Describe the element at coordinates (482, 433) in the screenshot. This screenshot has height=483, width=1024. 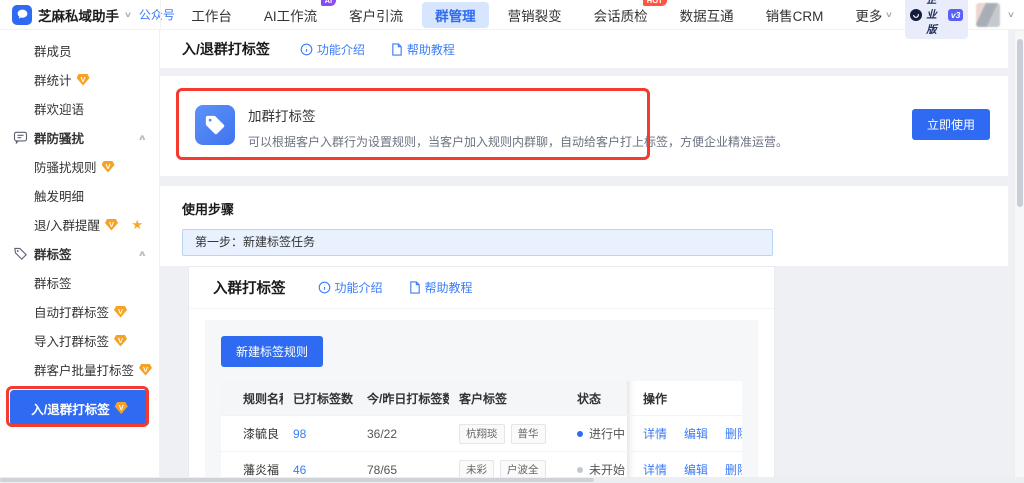
I see `customer-tag-chip: 杭翔琰` at that location.